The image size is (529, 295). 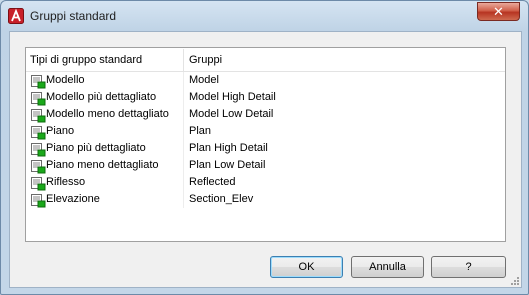 What do you see at coordinates (387, 267) in the screenshot?
I see `cancel-button: Annulla` at bounding box center [387, 267].